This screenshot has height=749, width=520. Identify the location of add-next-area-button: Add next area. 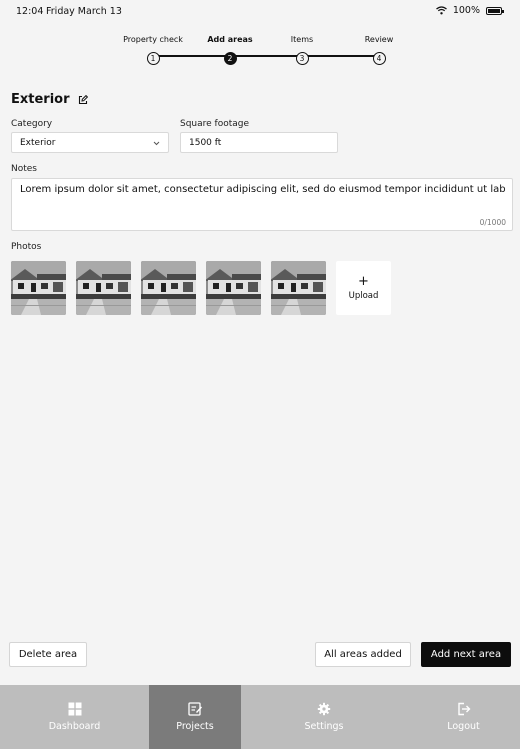
(466, 654).